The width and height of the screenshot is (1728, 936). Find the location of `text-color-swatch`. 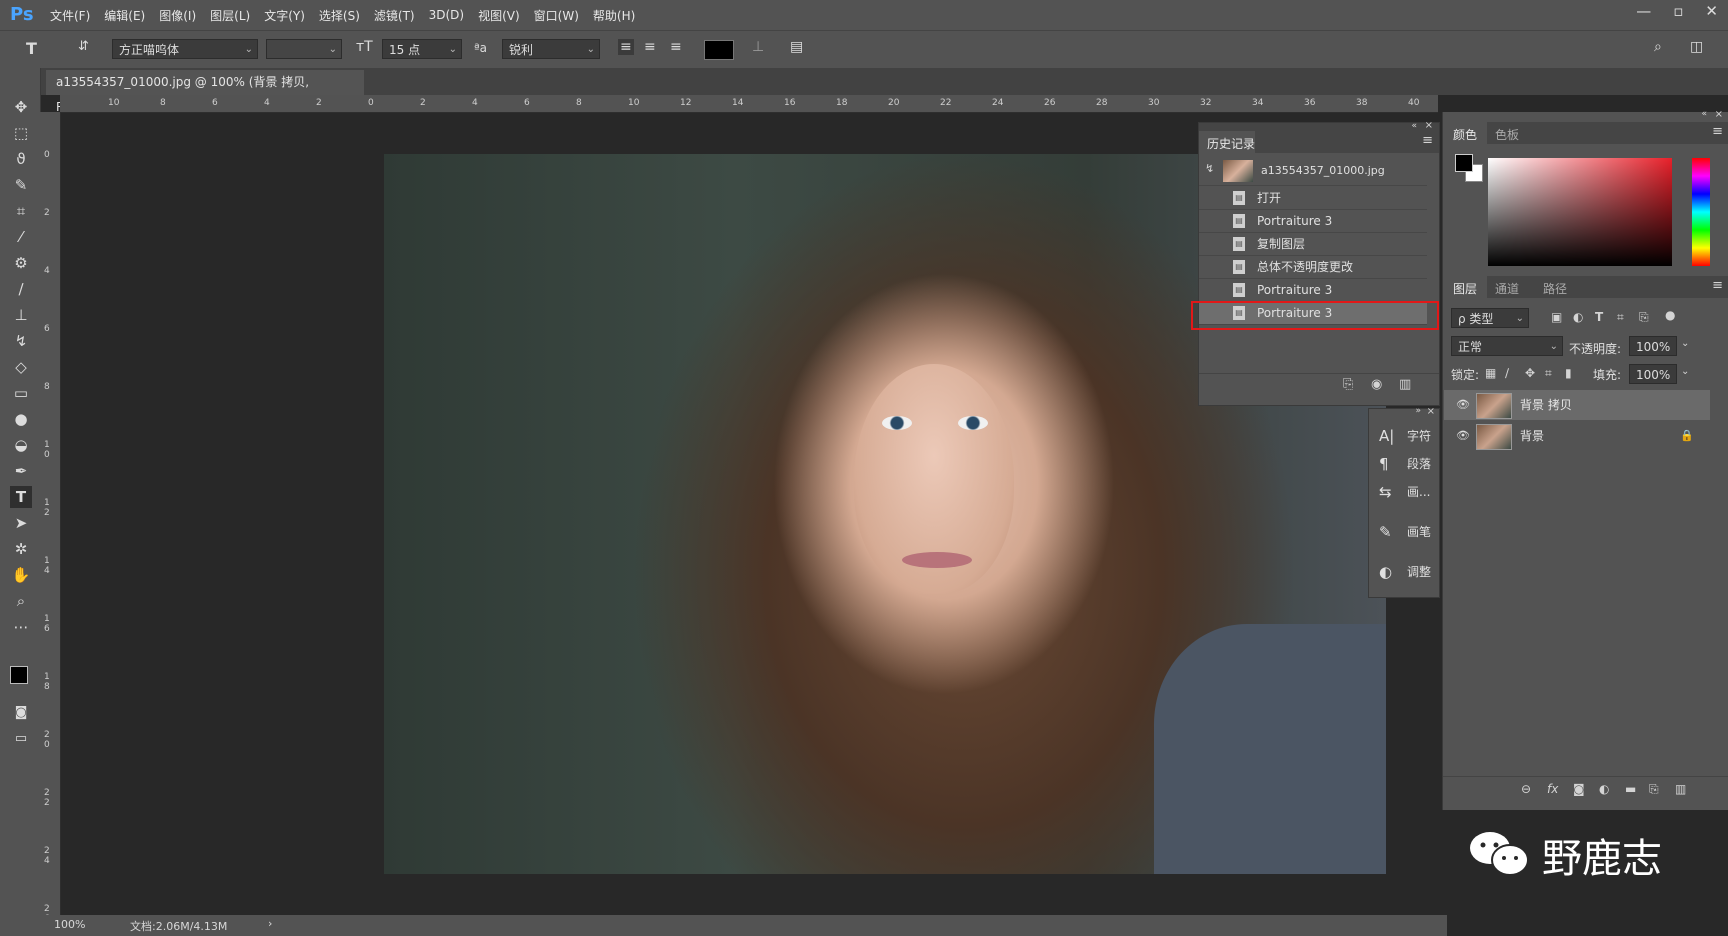

text-color-swatch is located at coordinates (719, 50).